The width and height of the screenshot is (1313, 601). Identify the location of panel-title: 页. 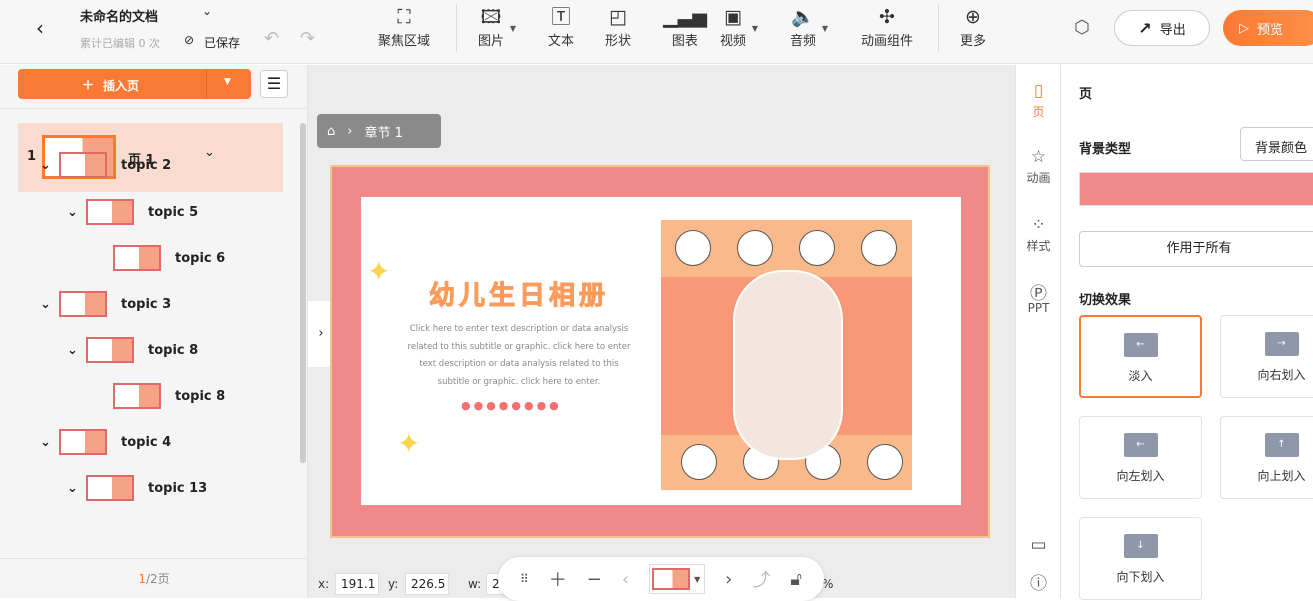
(1086, 94).